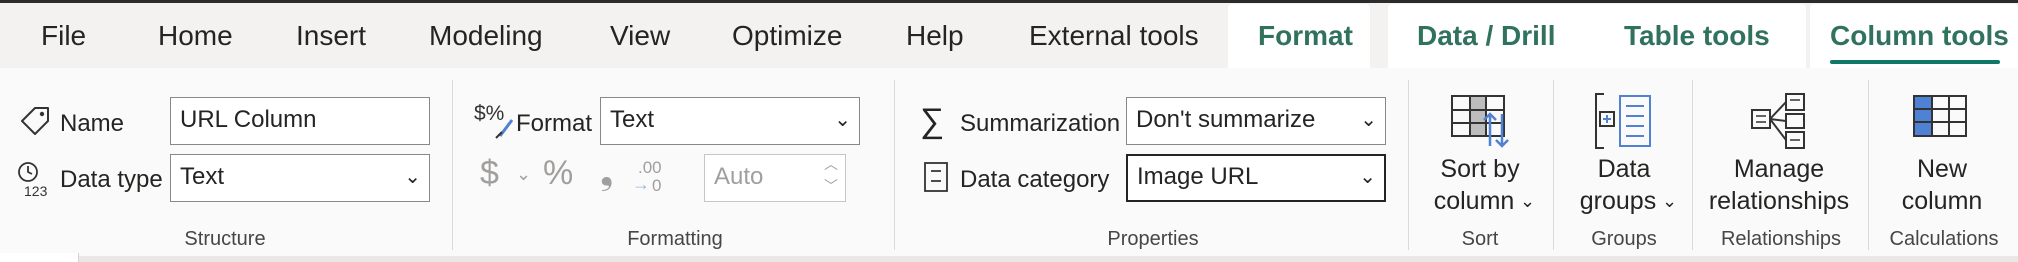 The width and height of the screenshot is (2018, 262). Describe the element at coordinates (641, 184) in the screenshot. I see `arrow-right-icon: →` at that location.